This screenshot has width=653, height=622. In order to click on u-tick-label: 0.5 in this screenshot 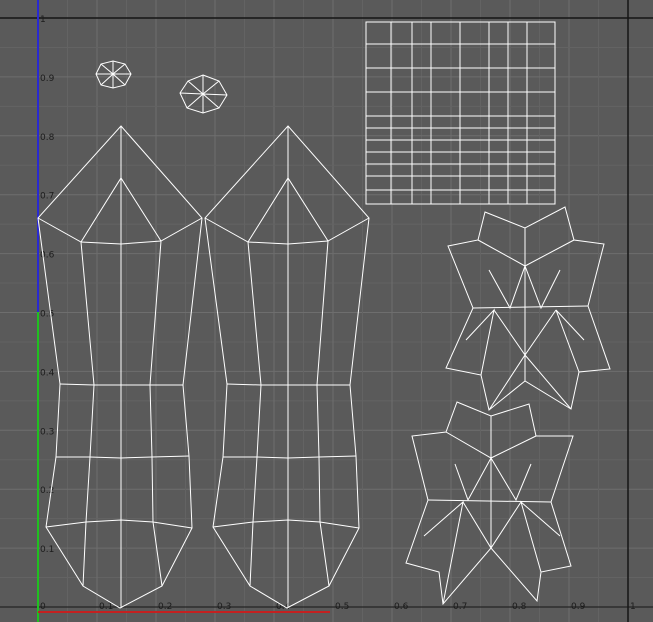, I will do `click(342, 607)`.